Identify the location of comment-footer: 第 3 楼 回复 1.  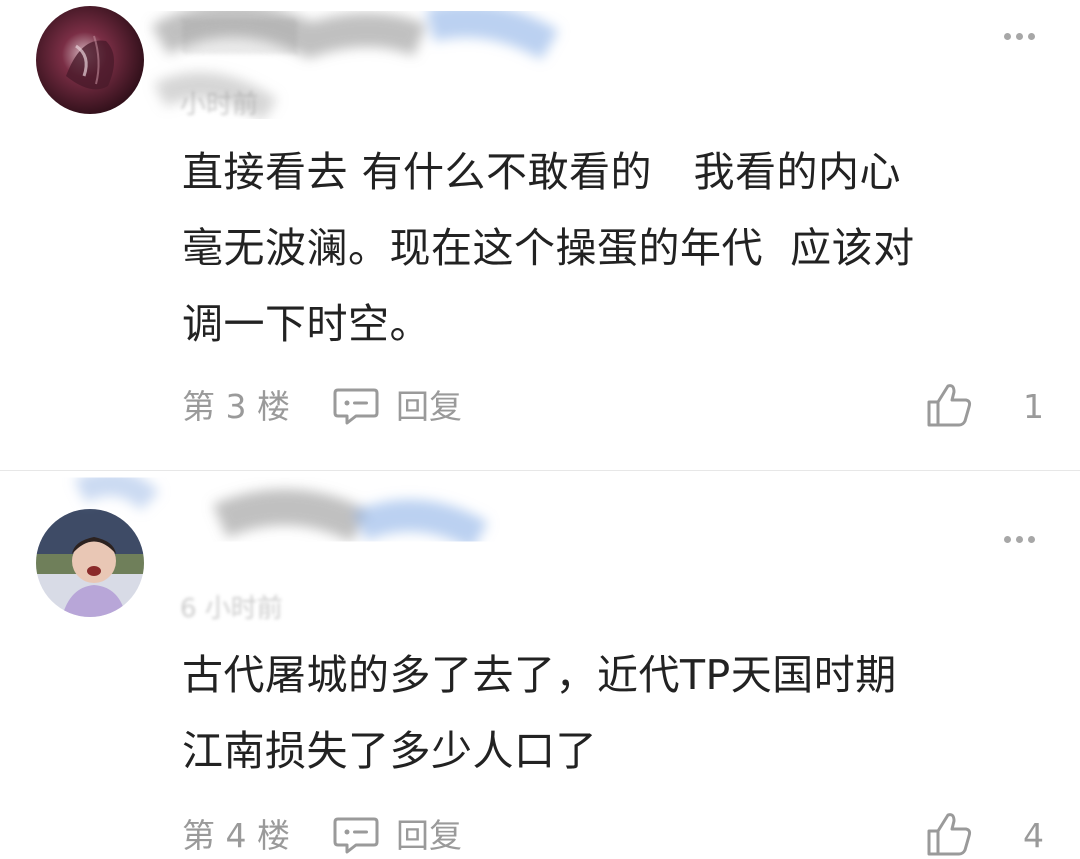
(613, 407).